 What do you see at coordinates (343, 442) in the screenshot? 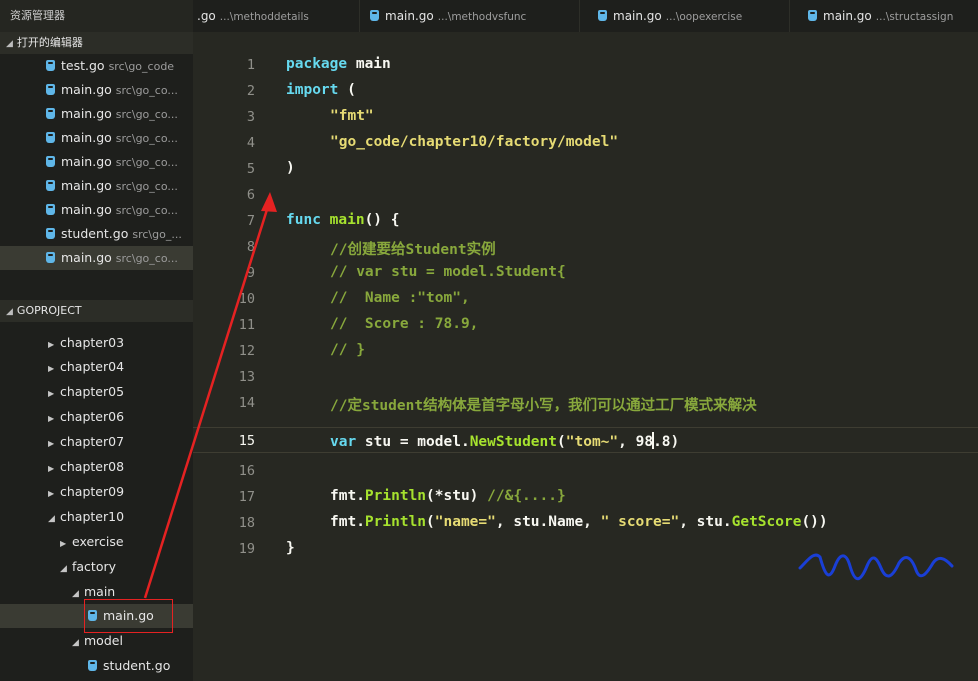
I see `keyword-token: var` at bounding box center [343, 442].